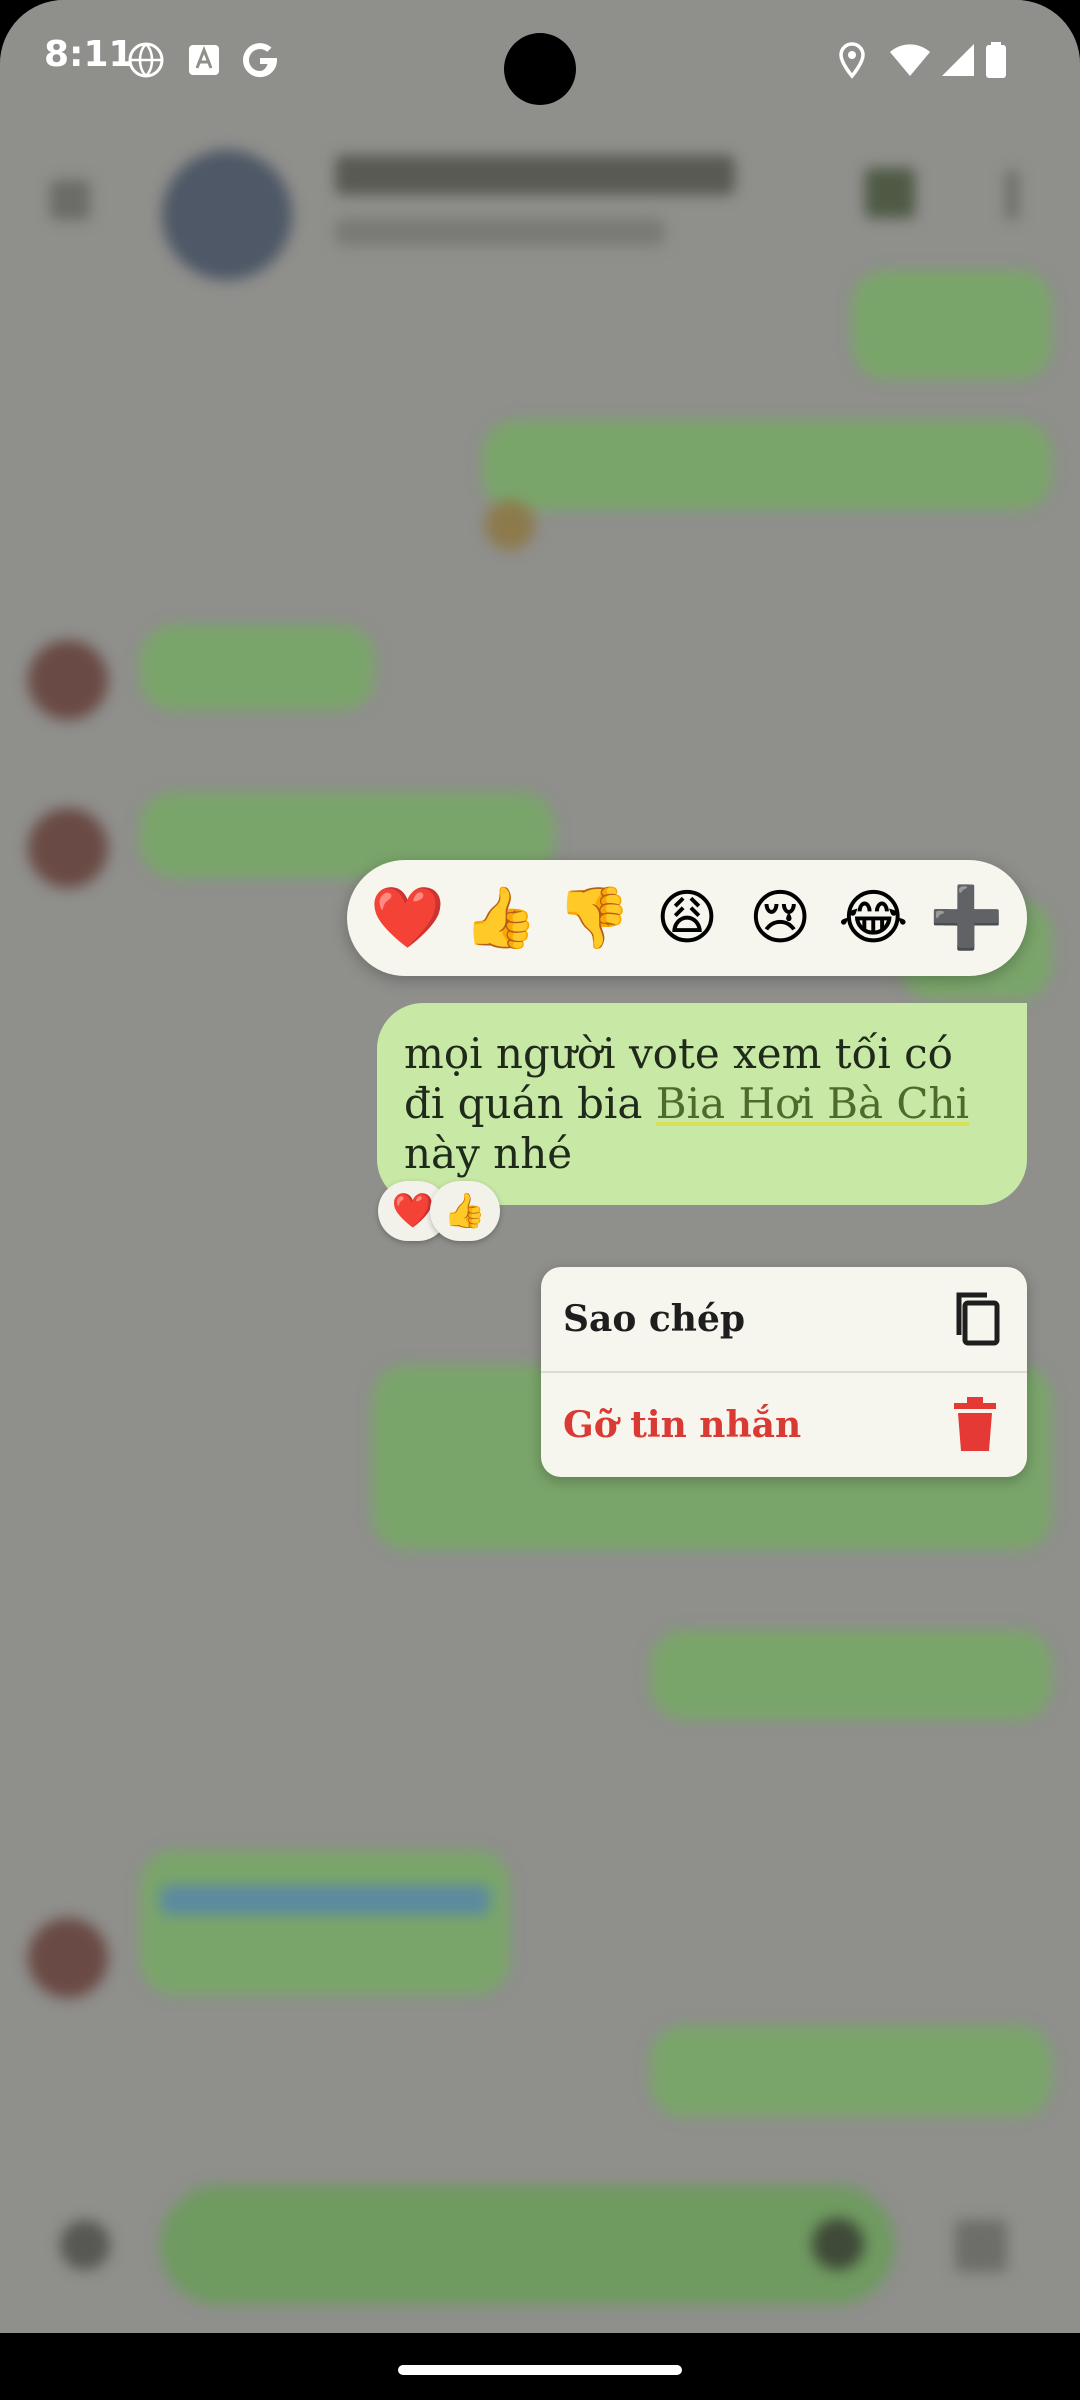 The width and height of the screenshot is (1080, 2400). Describe the element at coordinates (540, 2370) in the screenshot. I see `home-handle` at that location.